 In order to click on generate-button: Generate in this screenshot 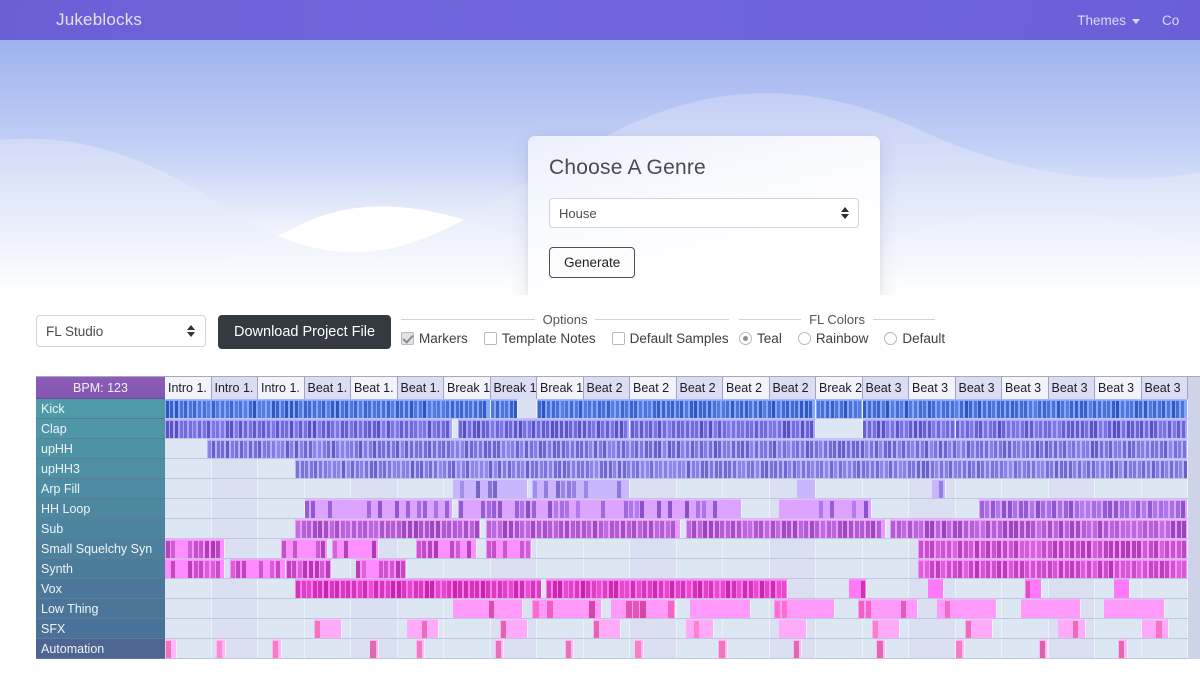, I will do `click(592, 262)`.